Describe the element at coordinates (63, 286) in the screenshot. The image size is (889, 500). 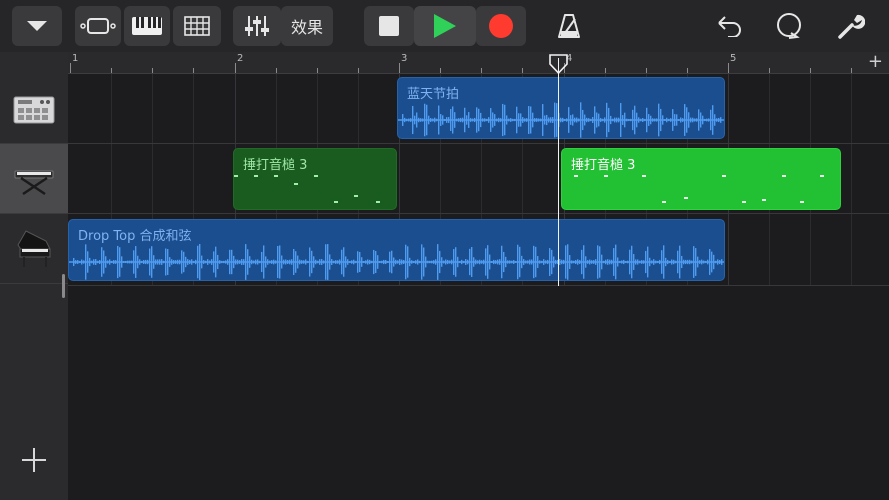
I see `resize-handle` at that location.